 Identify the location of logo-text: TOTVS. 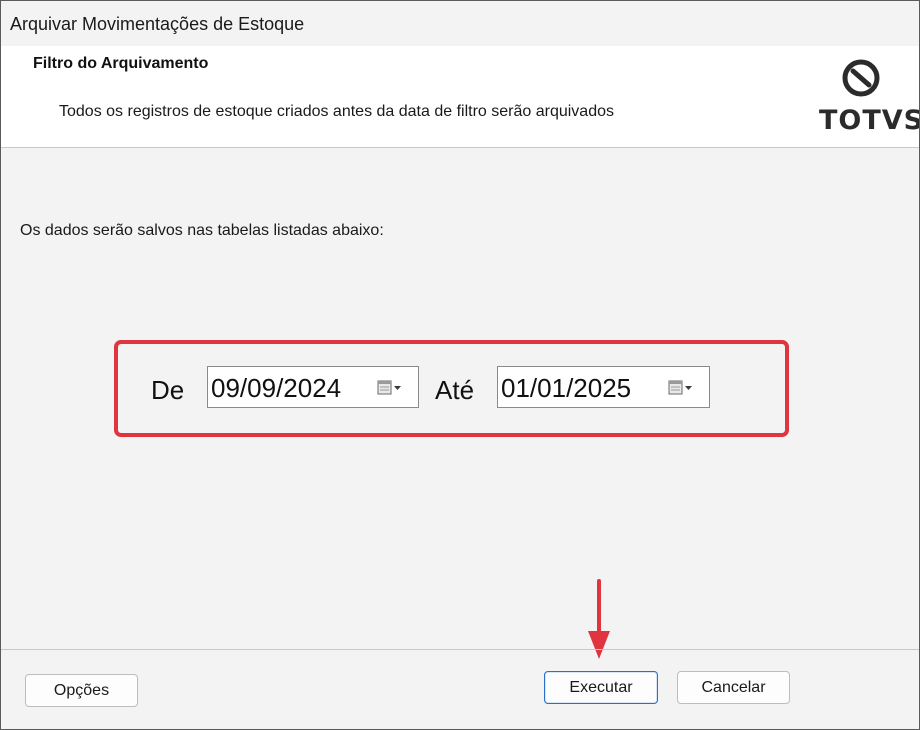
(869, 120).